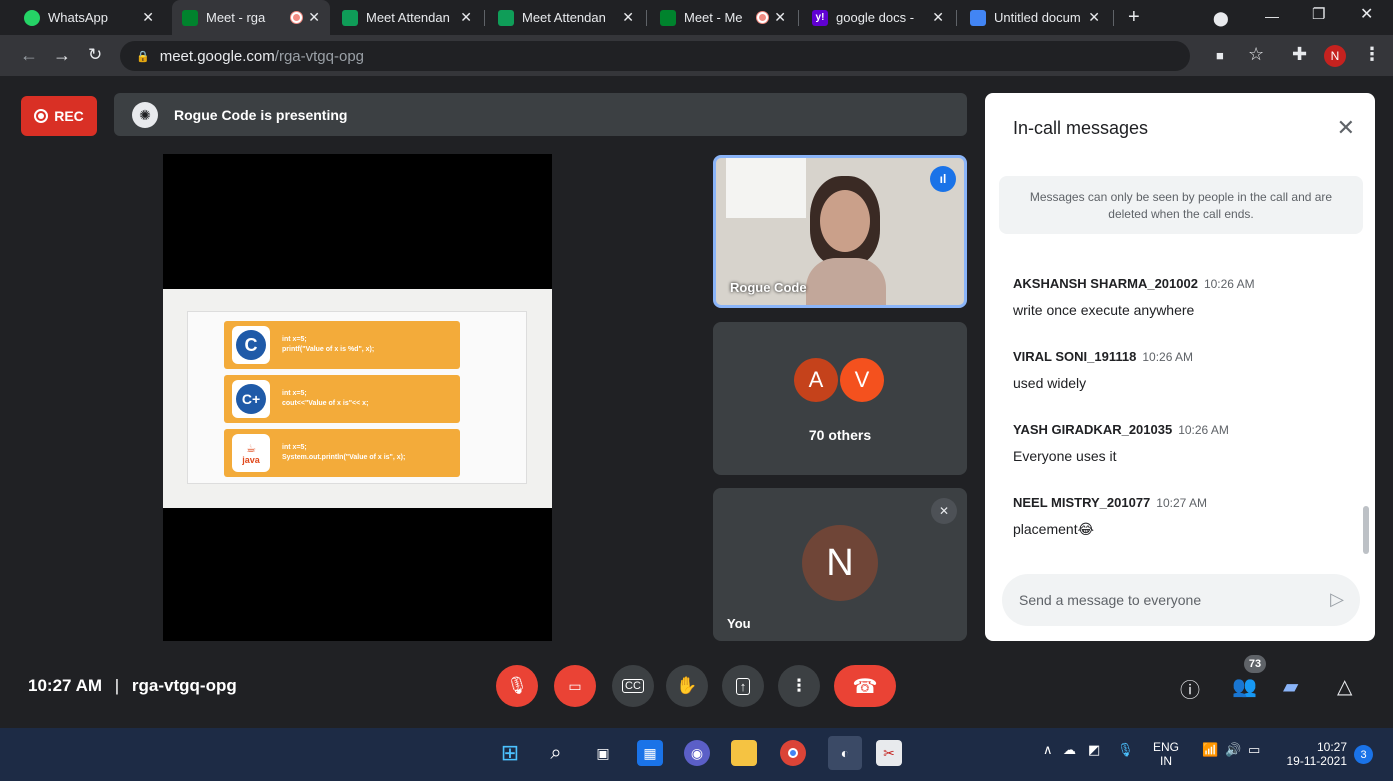 This screenshot has width=1393, height=781. What do you see at coordinates (217, 56) in the screenshot?
I see `url-host: meet.google.com` at bounding box center [217, 56].